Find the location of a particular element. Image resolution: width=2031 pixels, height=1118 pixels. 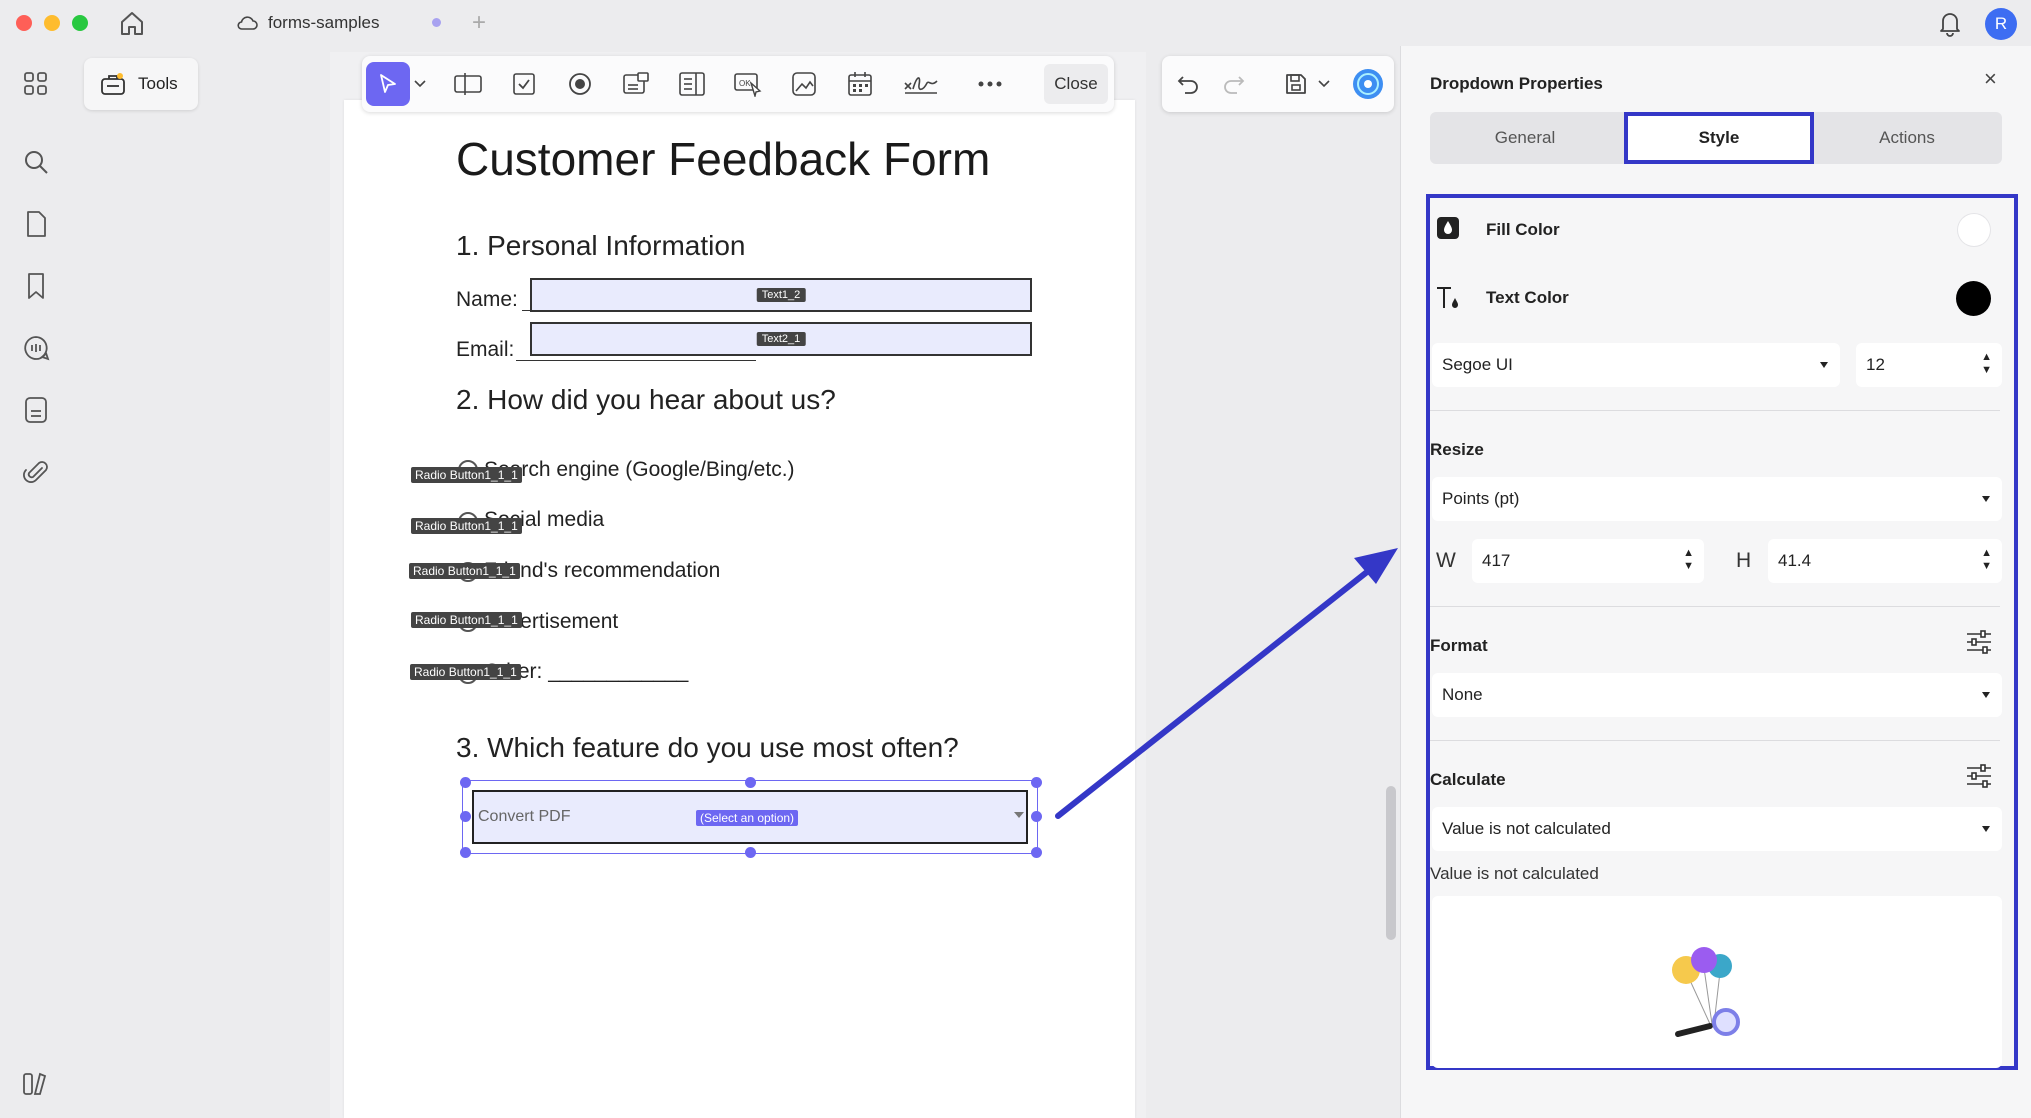

combo-box-tool-icon is located at coordinates (636, 84).